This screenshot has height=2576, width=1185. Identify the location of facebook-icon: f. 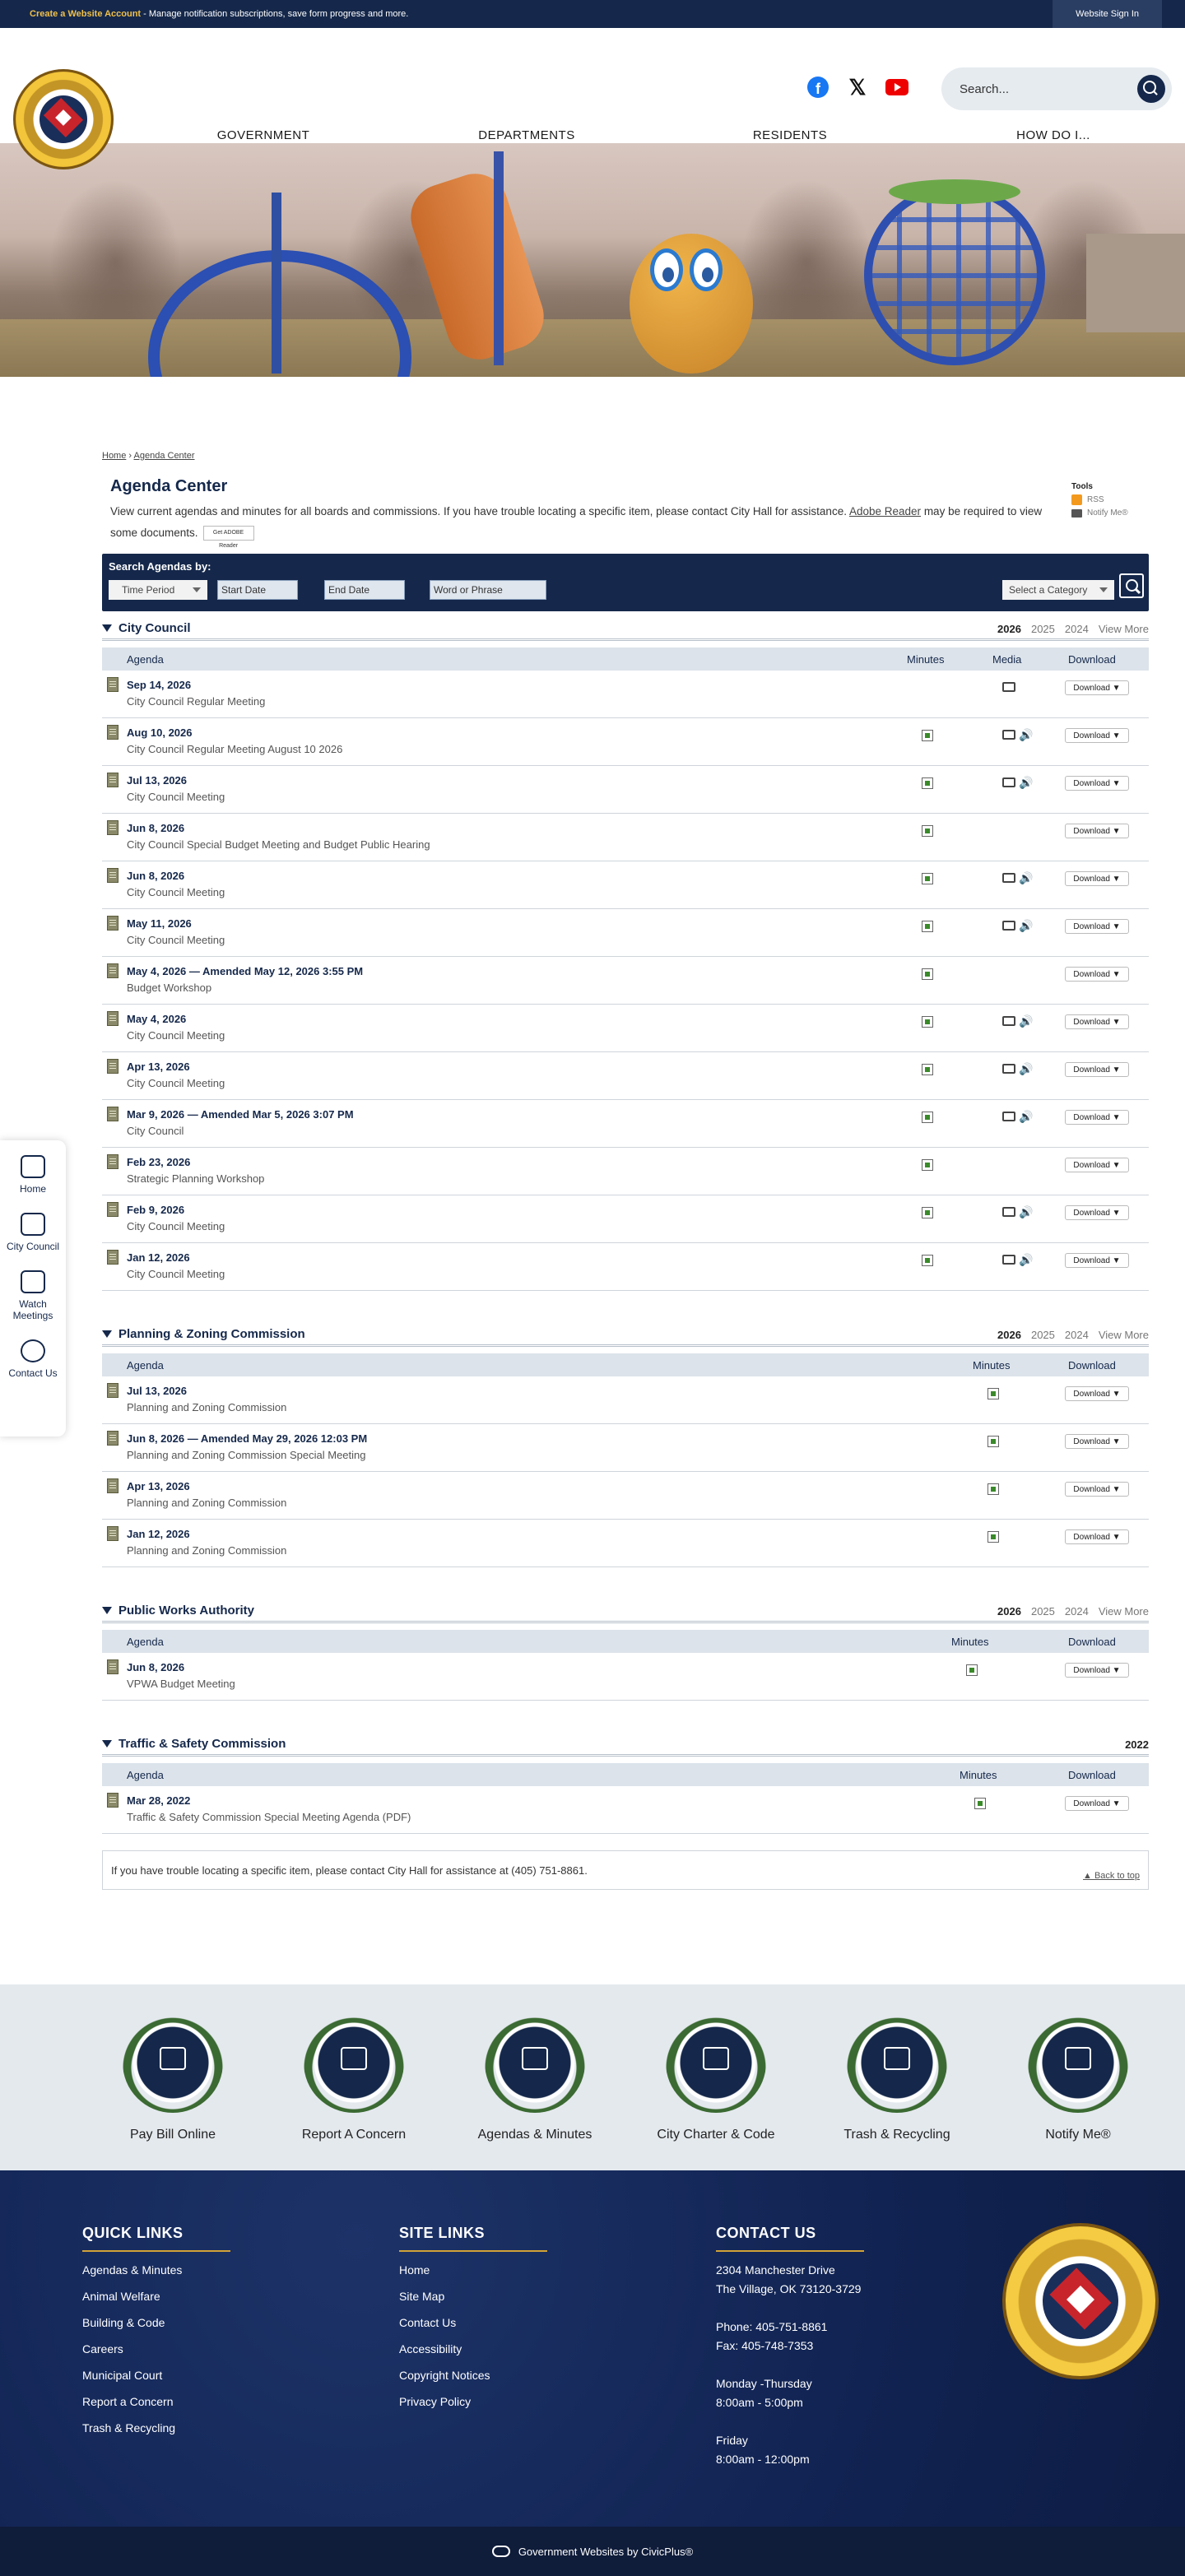
(818, 88).